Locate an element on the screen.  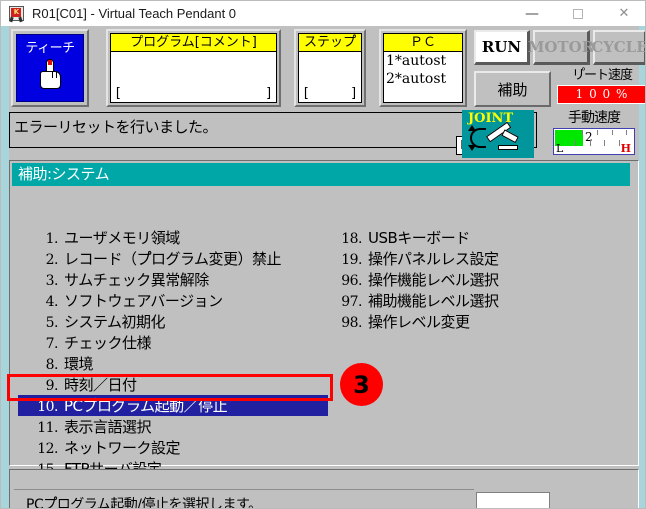
step-value: [ ] is located at coordinates (330, 94).